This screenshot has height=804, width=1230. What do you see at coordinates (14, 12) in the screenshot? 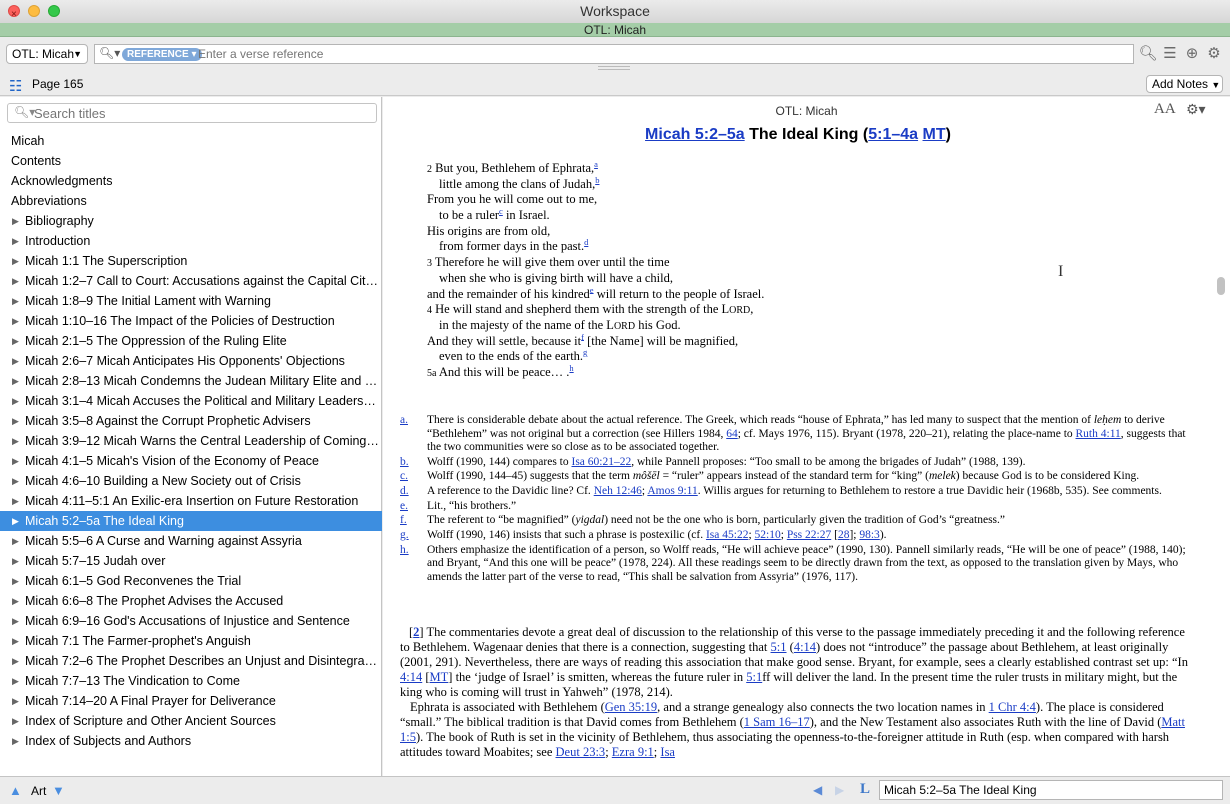
I see `close-window-button: ×` at bounding box center [14, 12].